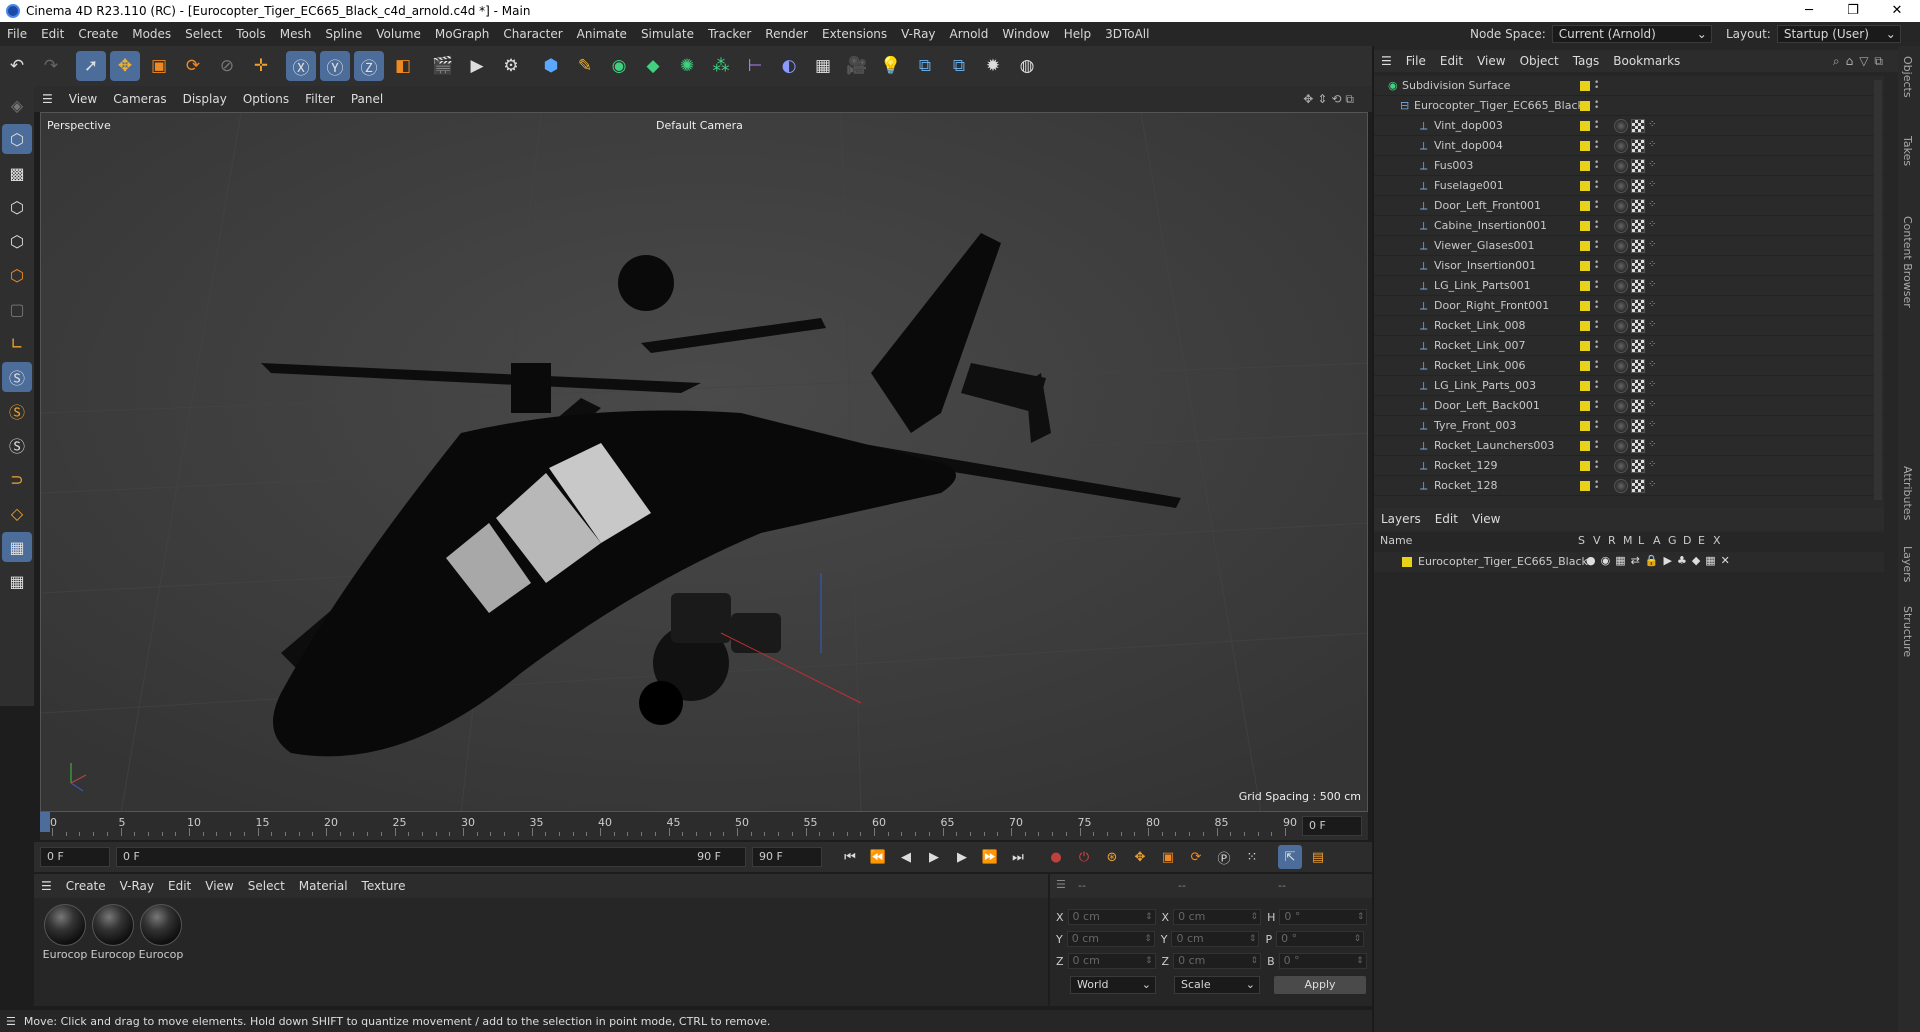 Image resolution: width=1920 pixels, height=1032 pixels. Describe the element at coordinates (17, 479) in the screenshot. I see `magnet-icon: ⊃` at that location.